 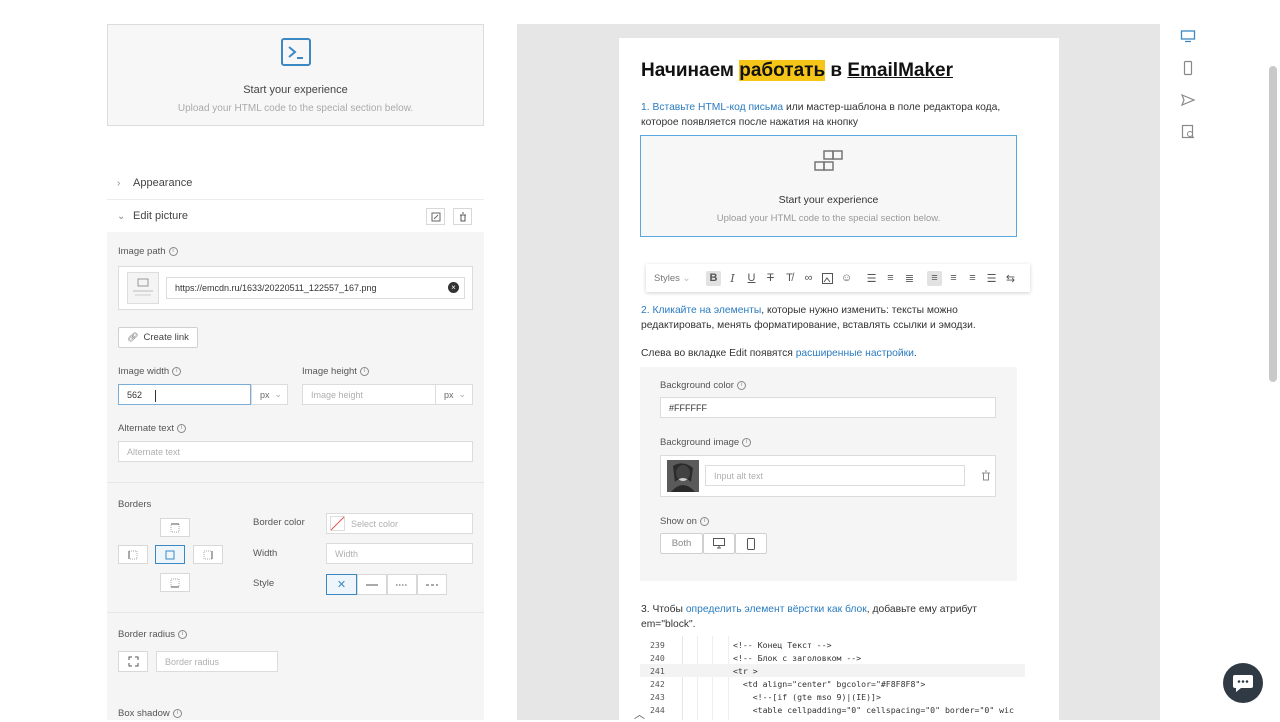 I want to click on chevron-right-icon: ›, so click(x=119, y=183).